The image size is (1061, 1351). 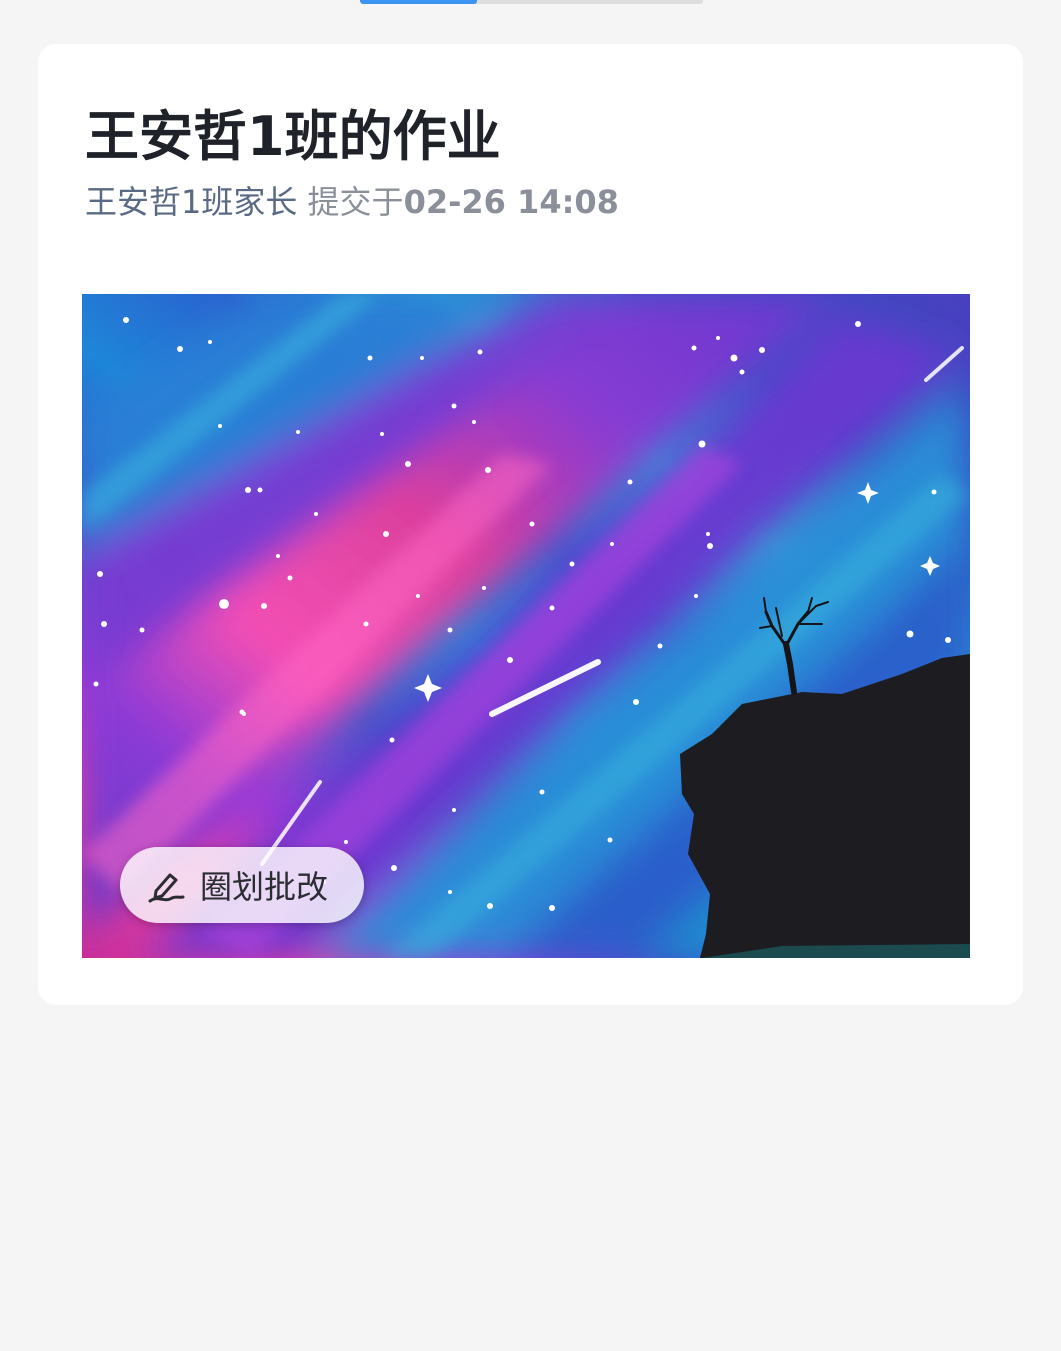 I want to click on submission-meta: 王安哲1班家长 提交于02-26 14:08, so click(x=352, y=202).